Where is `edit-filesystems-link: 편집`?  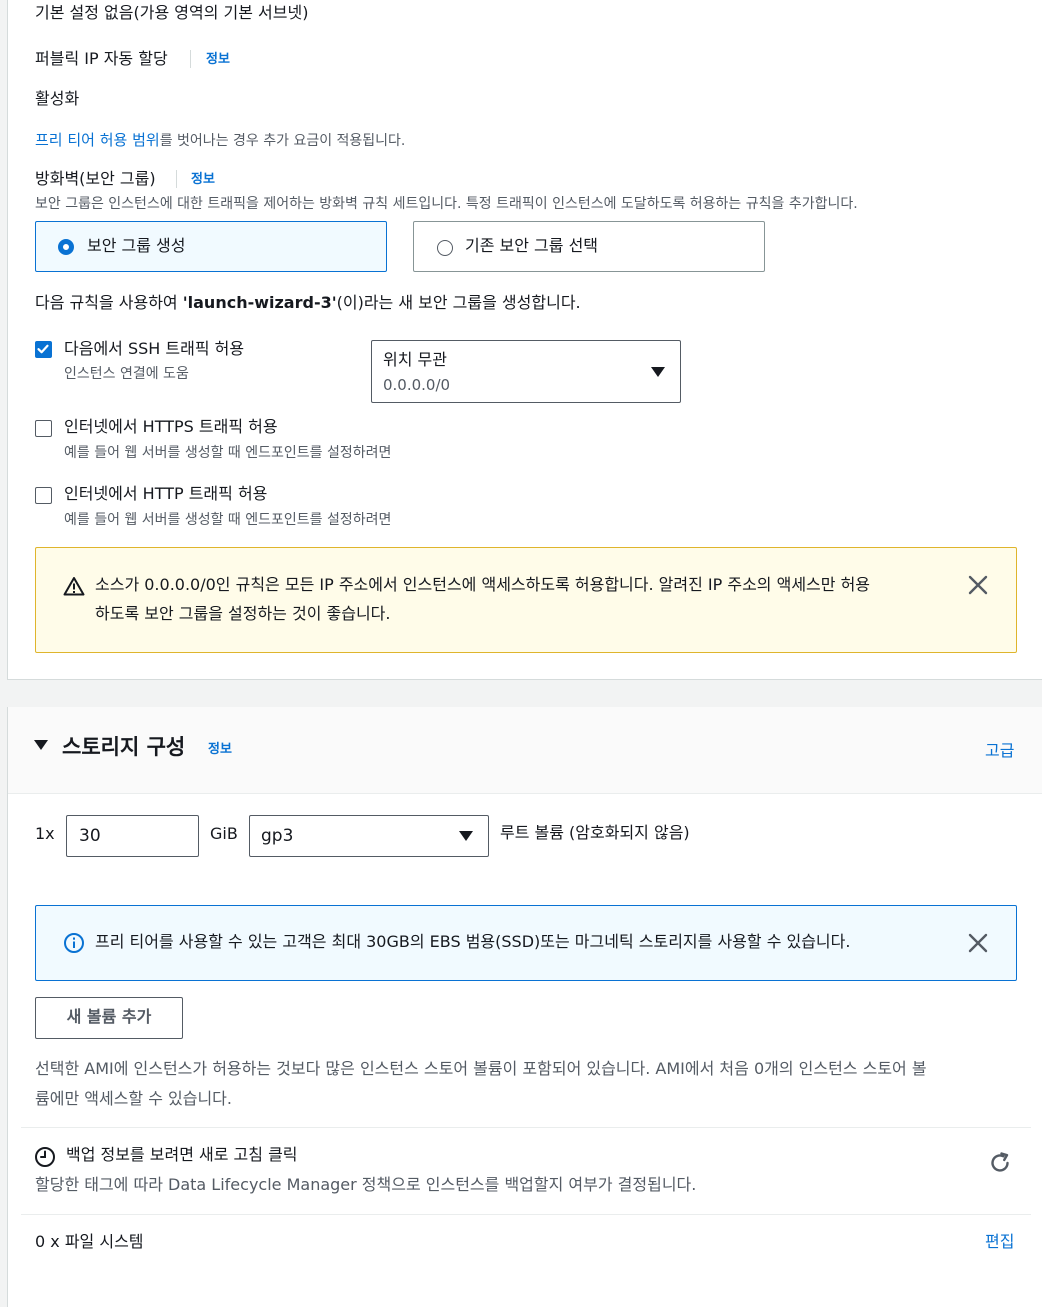
edit-filesystems-link: 편집 is located at coordinates (999, 1242).